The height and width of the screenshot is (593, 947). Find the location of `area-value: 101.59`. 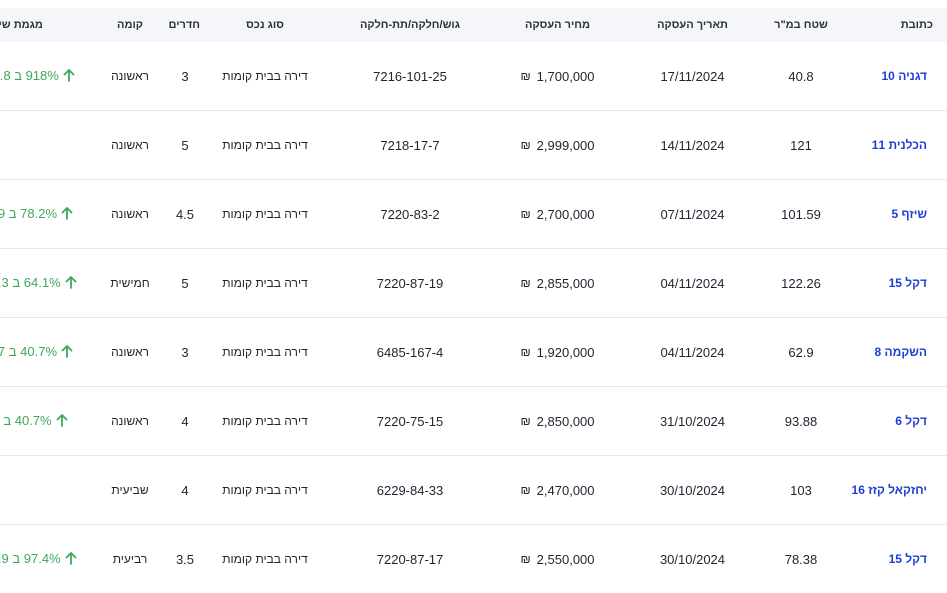

area-value: 101.59 is located at coordinates (801, 214).